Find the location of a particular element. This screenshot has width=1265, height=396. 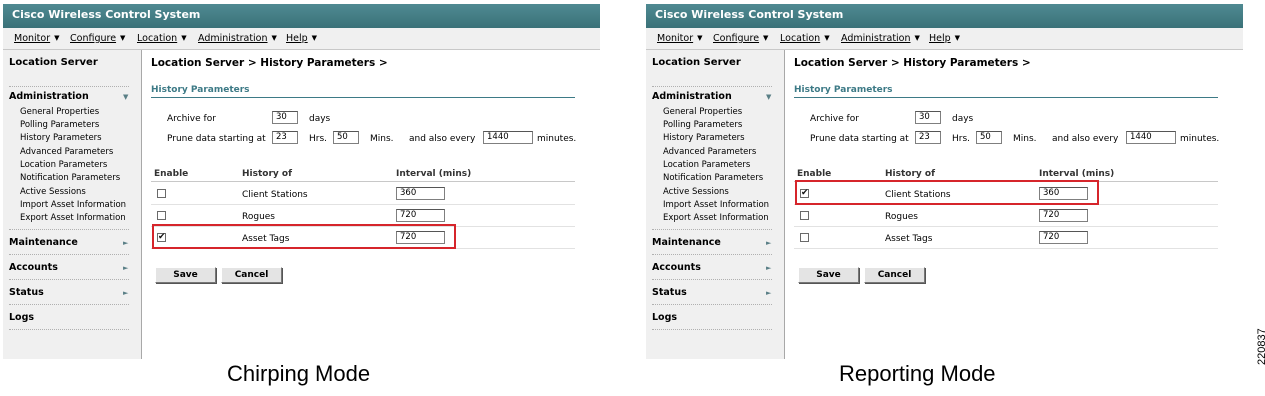

highlight-box is located at coordinates (947, 192).